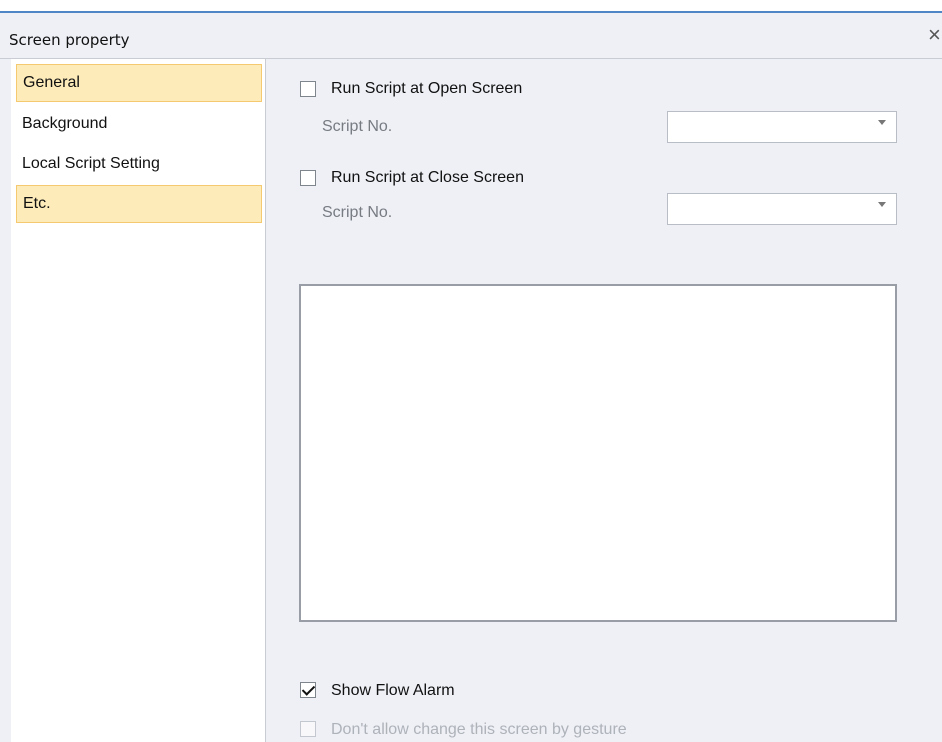  Describe the element at coordinates (308, 178) in the screenshot. I see `run-script-close-checkbox` at that location.